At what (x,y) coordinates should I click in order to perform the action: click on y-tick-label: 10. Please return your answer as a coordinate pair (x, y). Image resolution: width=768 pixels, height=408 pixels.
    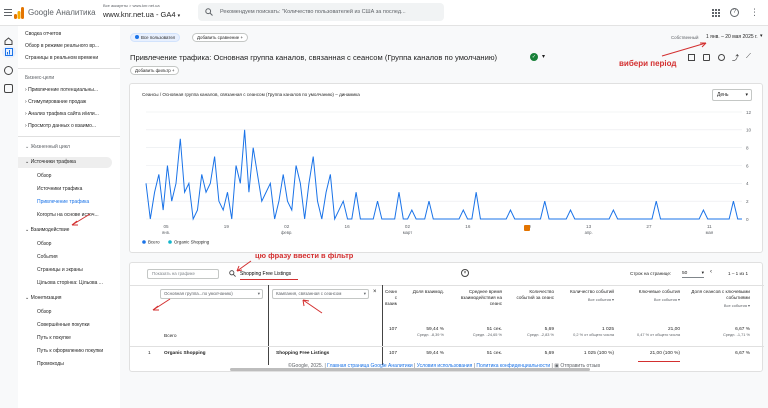
    Looking at the image, I should click on (749, 130).